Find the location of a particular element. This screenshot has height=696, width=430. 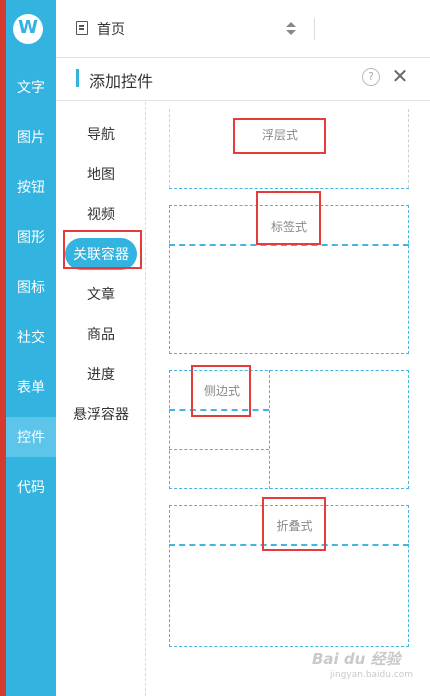

page-selector: 首页 is located at coordinates (111, 29).